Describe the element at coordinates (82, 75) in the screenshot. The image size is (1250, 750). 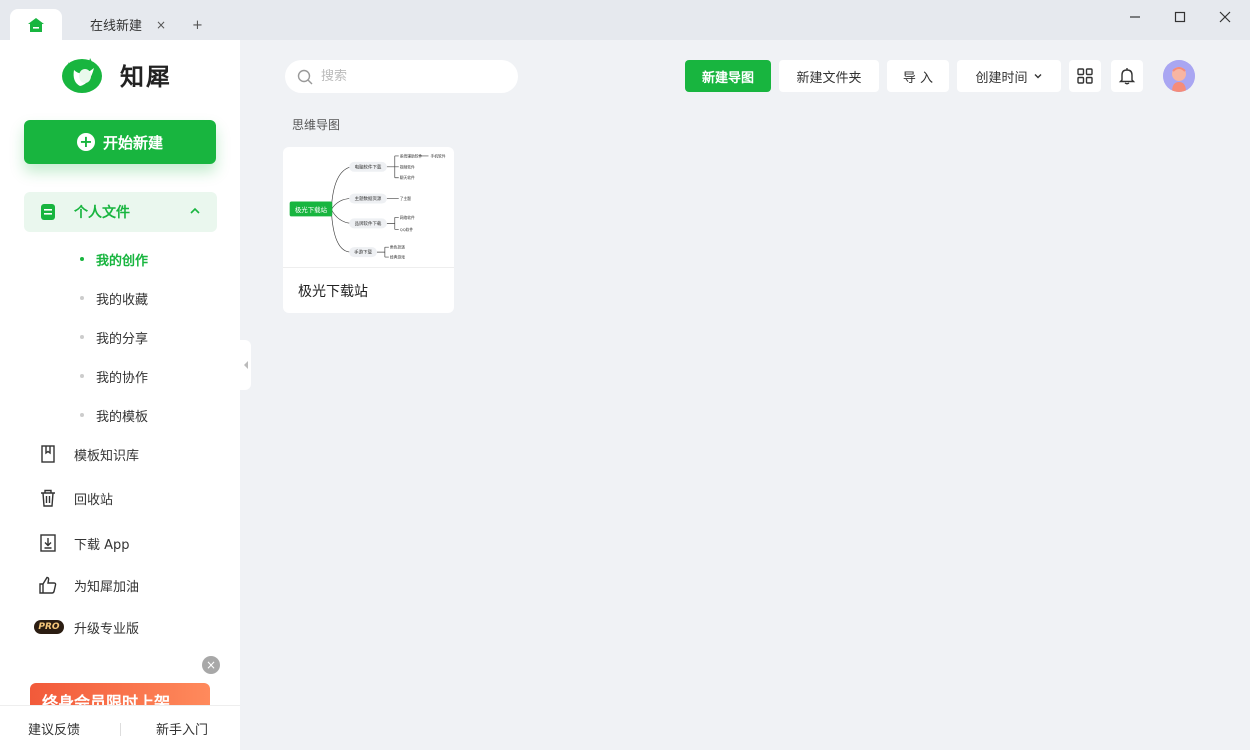
I see `rhino-logo-icon` at that location.